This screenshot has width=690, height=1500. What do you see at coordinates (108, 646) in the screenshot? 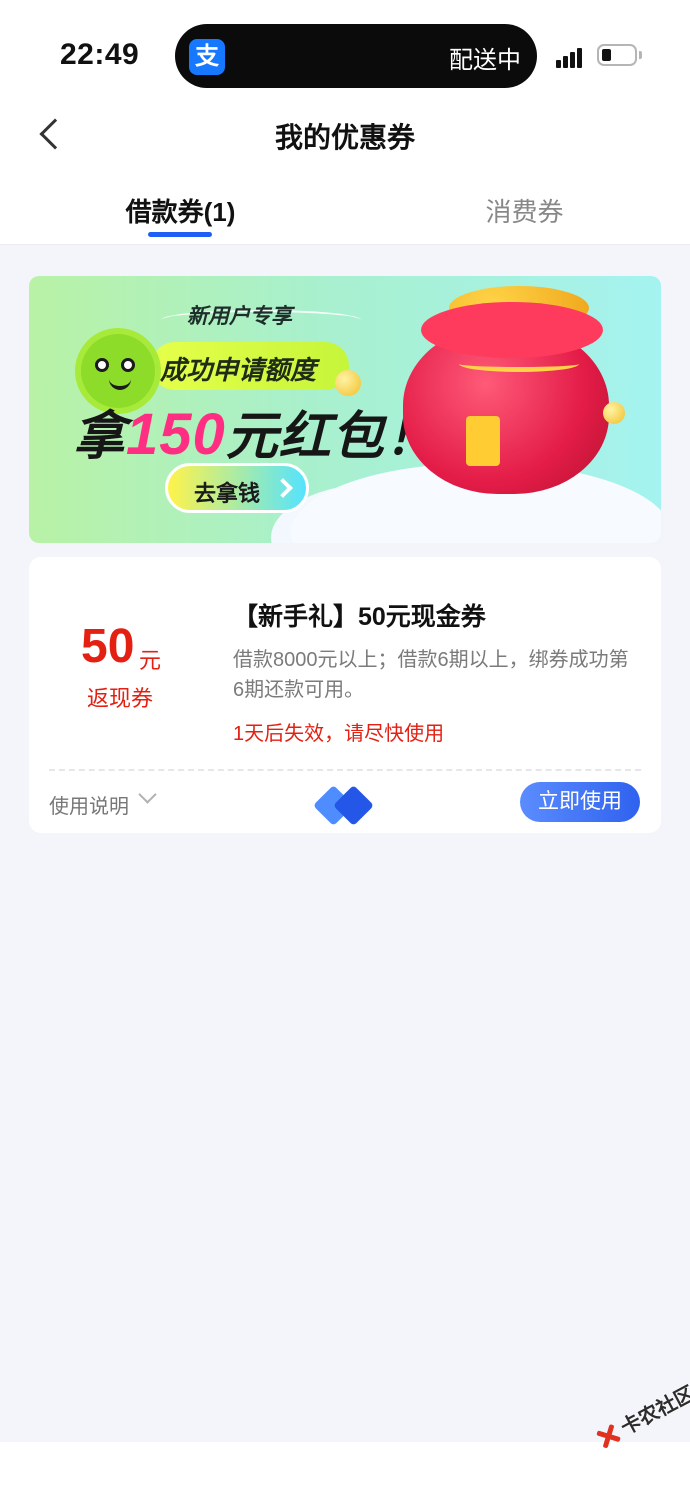
I see `coupon-amount: 50` at bounding box center [108, 646].